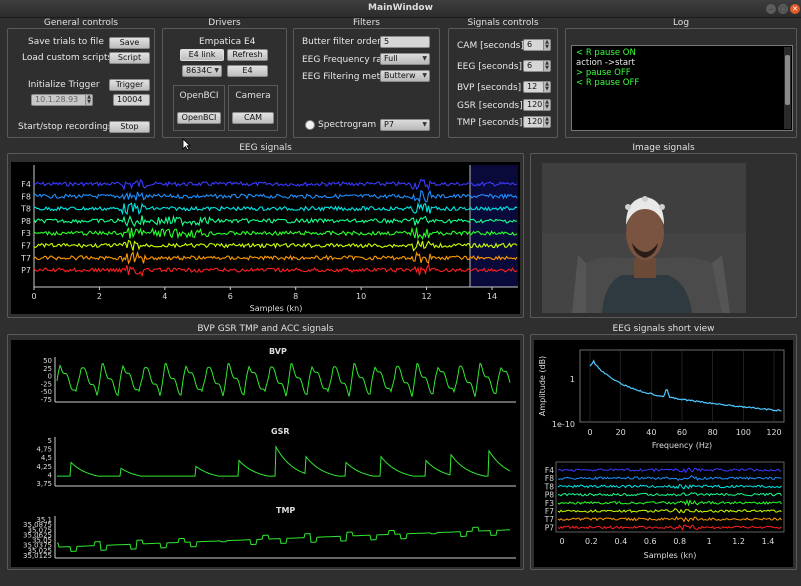 The width and height of the screenshot is (801, 586). Describe the element at coordinates (669, 519) in the screenshot. I see `short-trace-t7` at that location.